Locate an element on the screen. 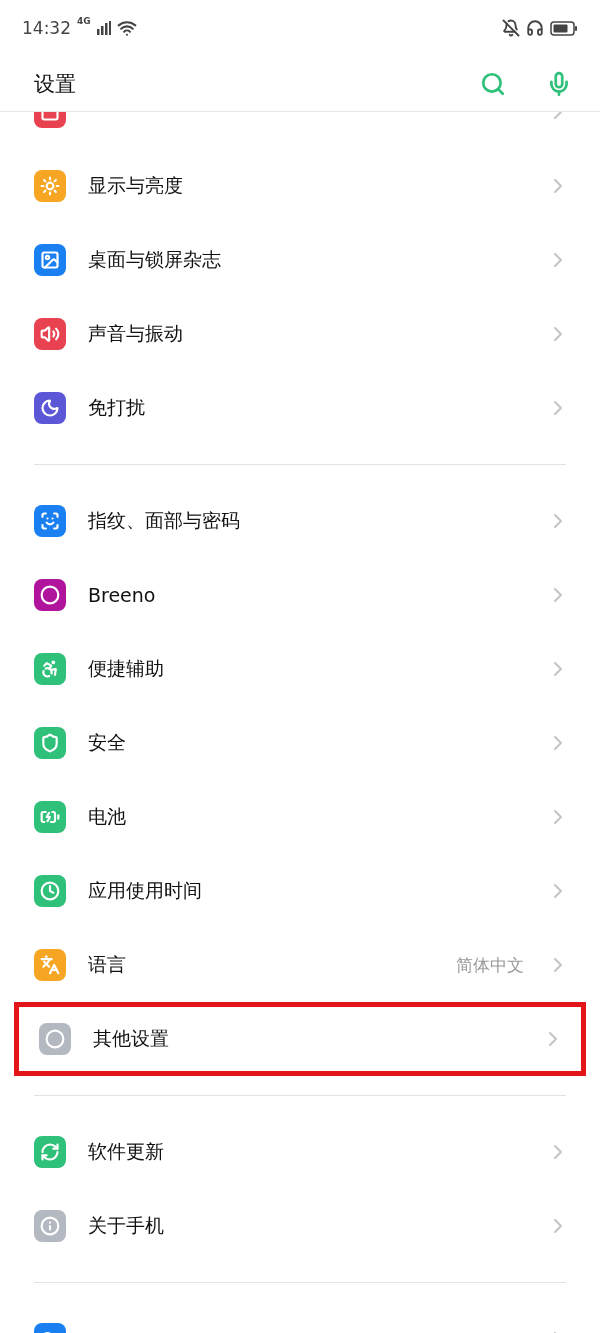 The image size is (600, 1333). row-label: 便捷辅助 is located at coordinates (126, 668).